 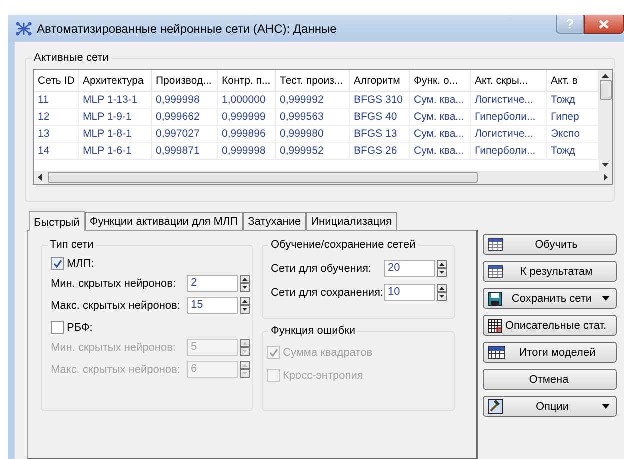 What do you see at coordinates (409, 268) in the screenshot?
I see `number-field: 20` at bounding box center [409, 268].